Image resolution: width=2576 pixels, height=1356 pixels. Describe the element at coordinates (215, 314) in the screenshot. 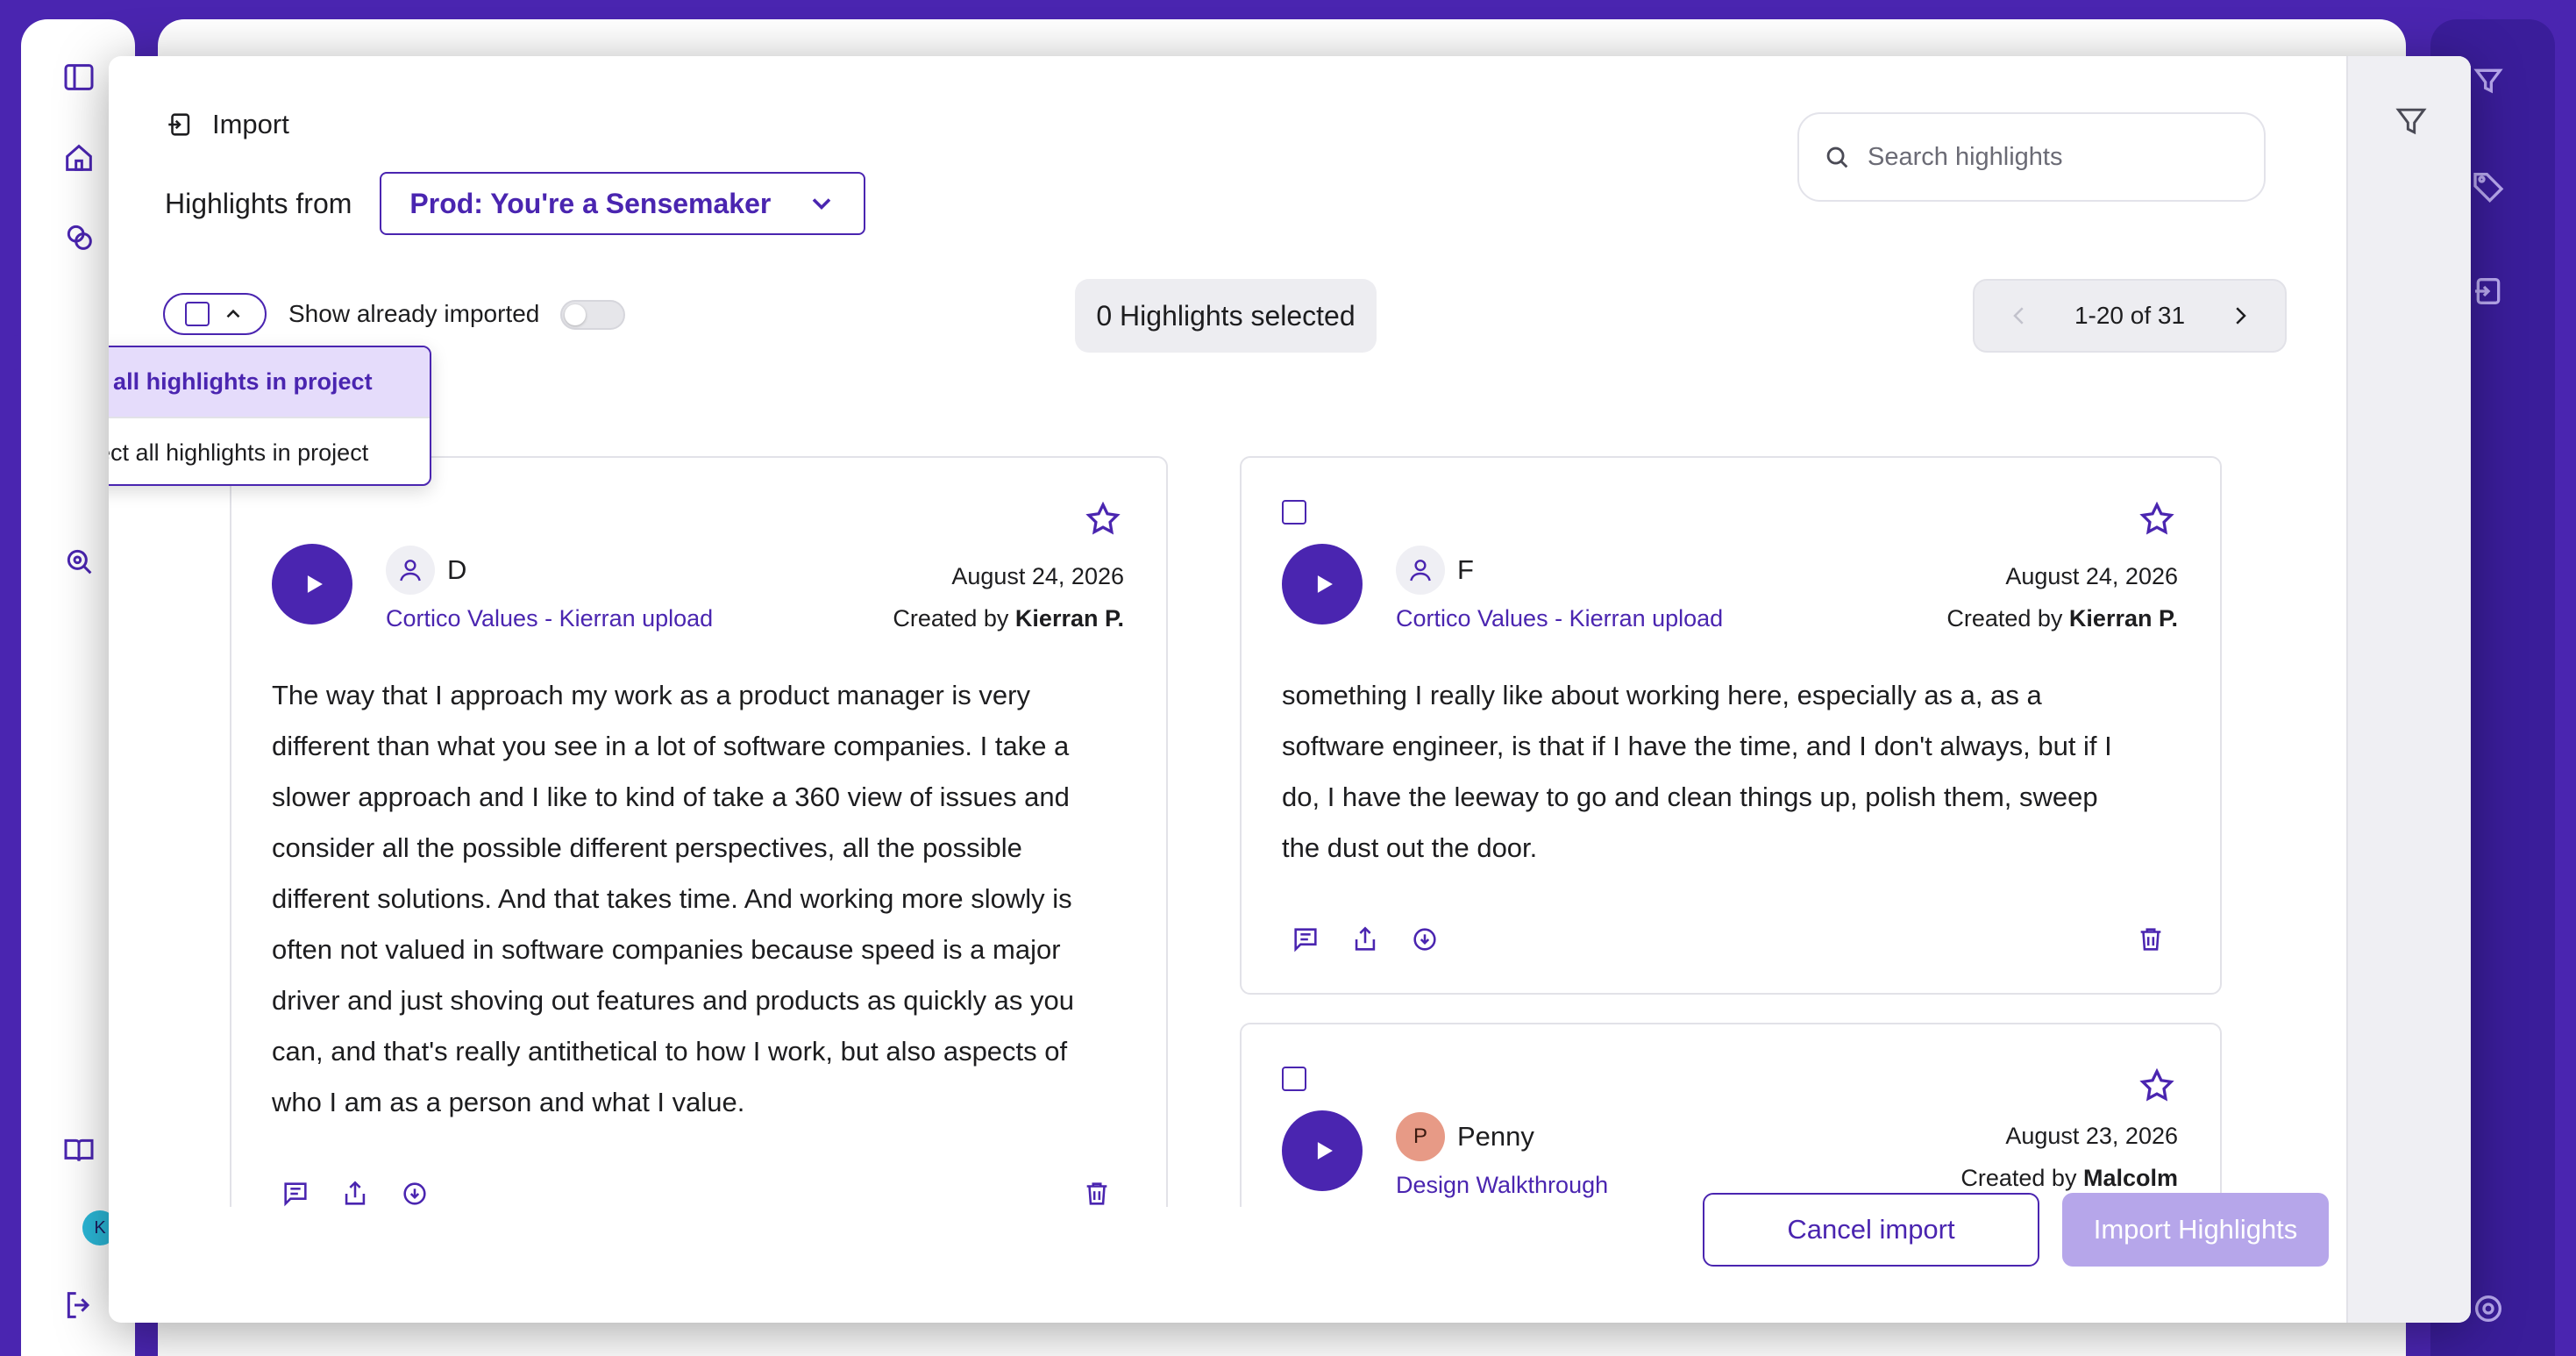

I see `bulk-select-control` at that location.